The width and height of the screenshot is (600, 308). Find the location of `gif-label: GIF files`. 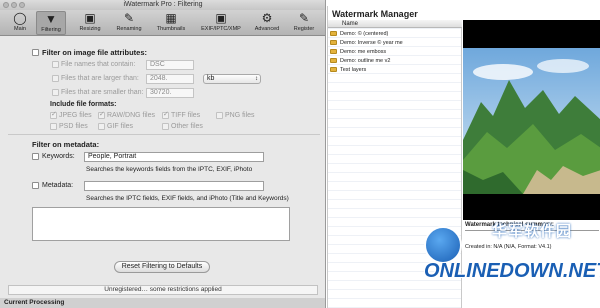

gif-label: GIF files is located at coordinates (120, 126).